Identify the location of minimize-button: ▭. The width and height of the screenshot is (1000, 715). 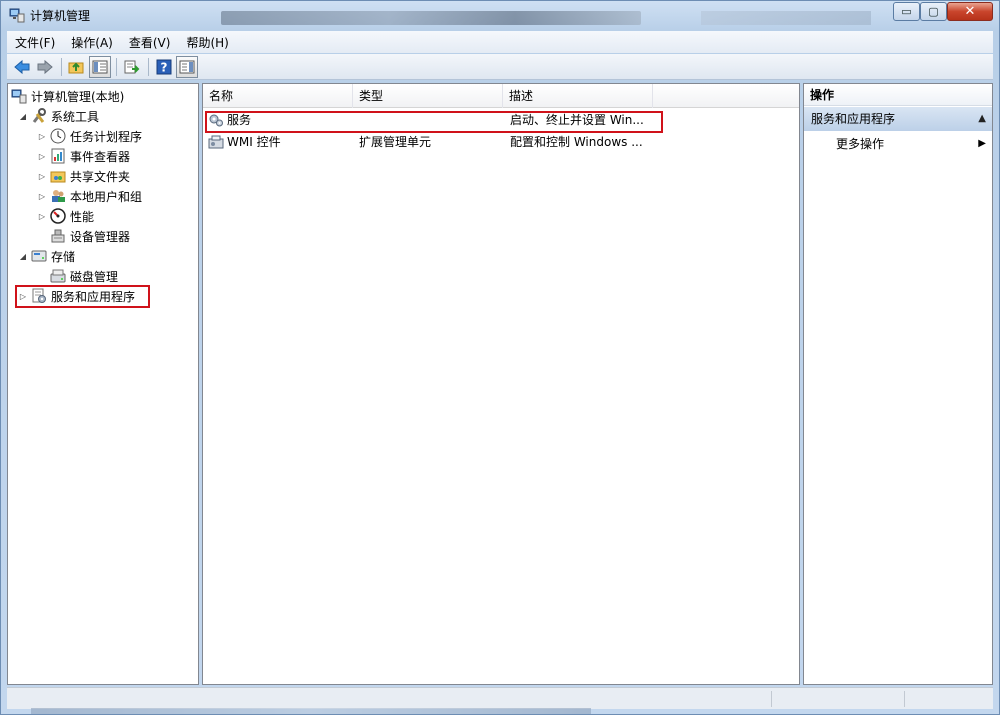
(906, 11).